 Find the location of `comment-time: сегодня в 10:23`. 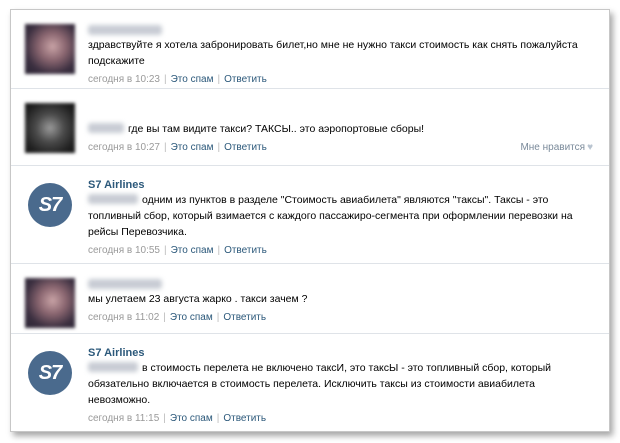

comment-time: сегодня в 10:23 is located at coordinates (124, 79).